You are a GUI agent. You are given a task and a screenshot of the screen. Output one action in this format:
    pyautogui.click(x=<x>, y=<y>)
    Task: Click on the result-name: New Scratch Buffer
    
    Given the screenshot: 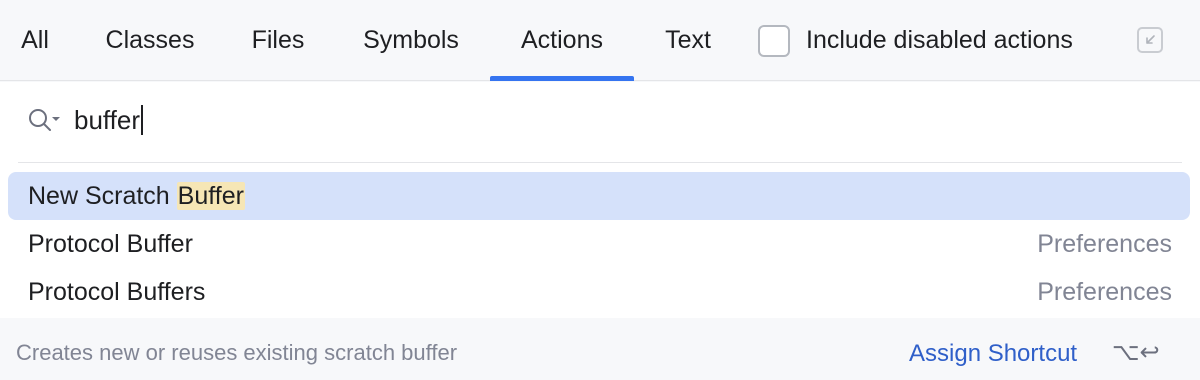 What is the action you would take?
    pyautogui.click(x=136, y=196)
    